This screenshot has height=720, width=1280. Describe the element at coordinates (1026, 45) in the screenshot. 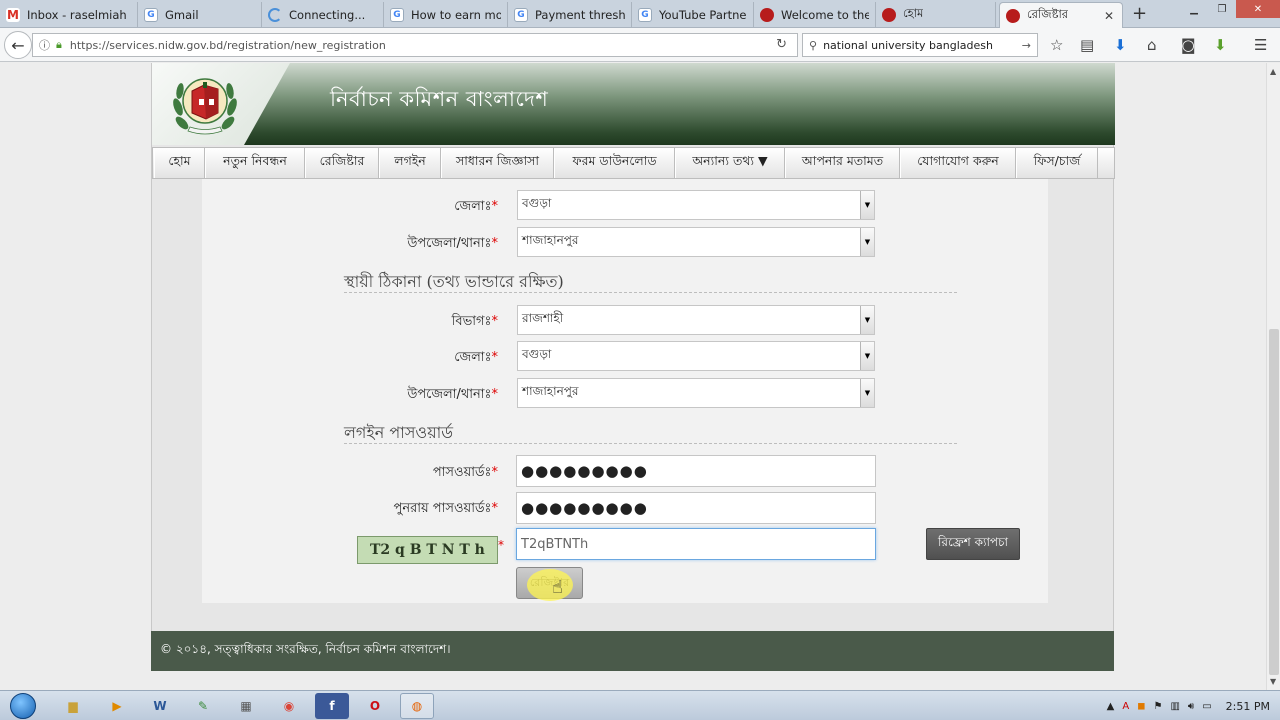

I see `search-go-icon: →` at that location.